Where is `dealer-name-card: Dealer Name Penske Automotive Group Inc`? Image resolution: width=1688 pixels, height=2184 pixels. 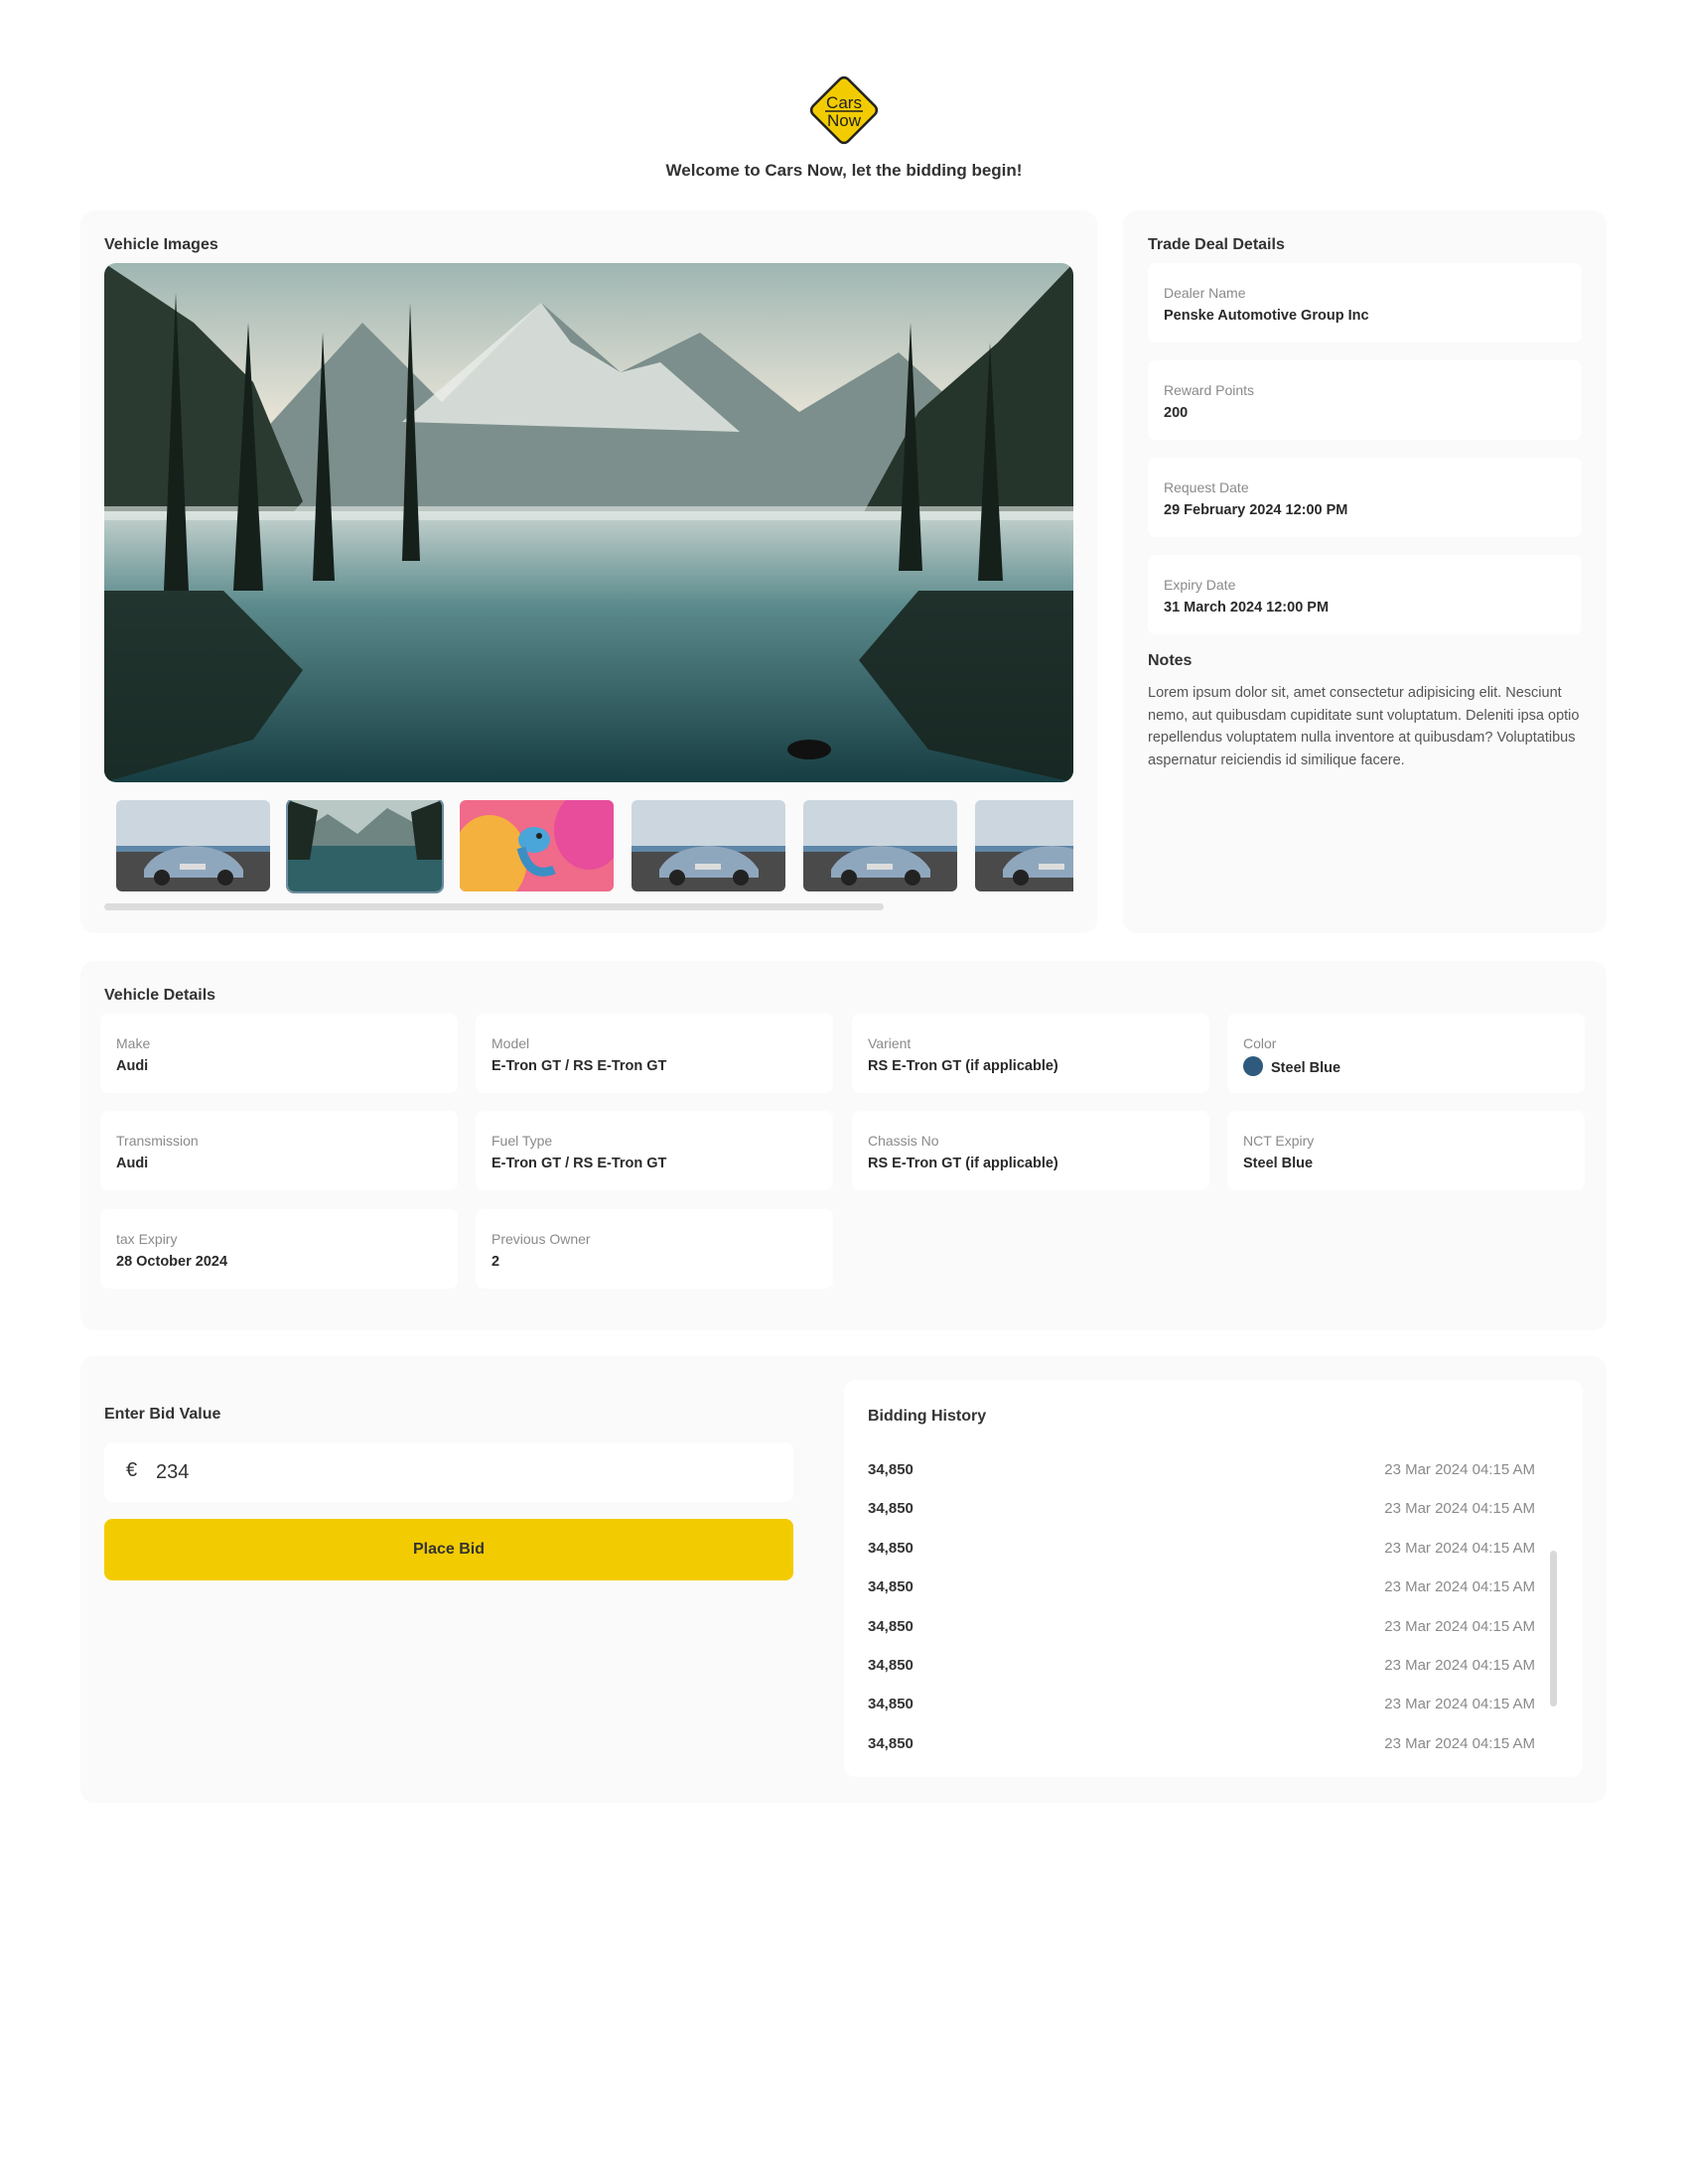 dealer-name-card: Dealer Name Penske Automotive Group Inc is located at coordinates (1365, 302).